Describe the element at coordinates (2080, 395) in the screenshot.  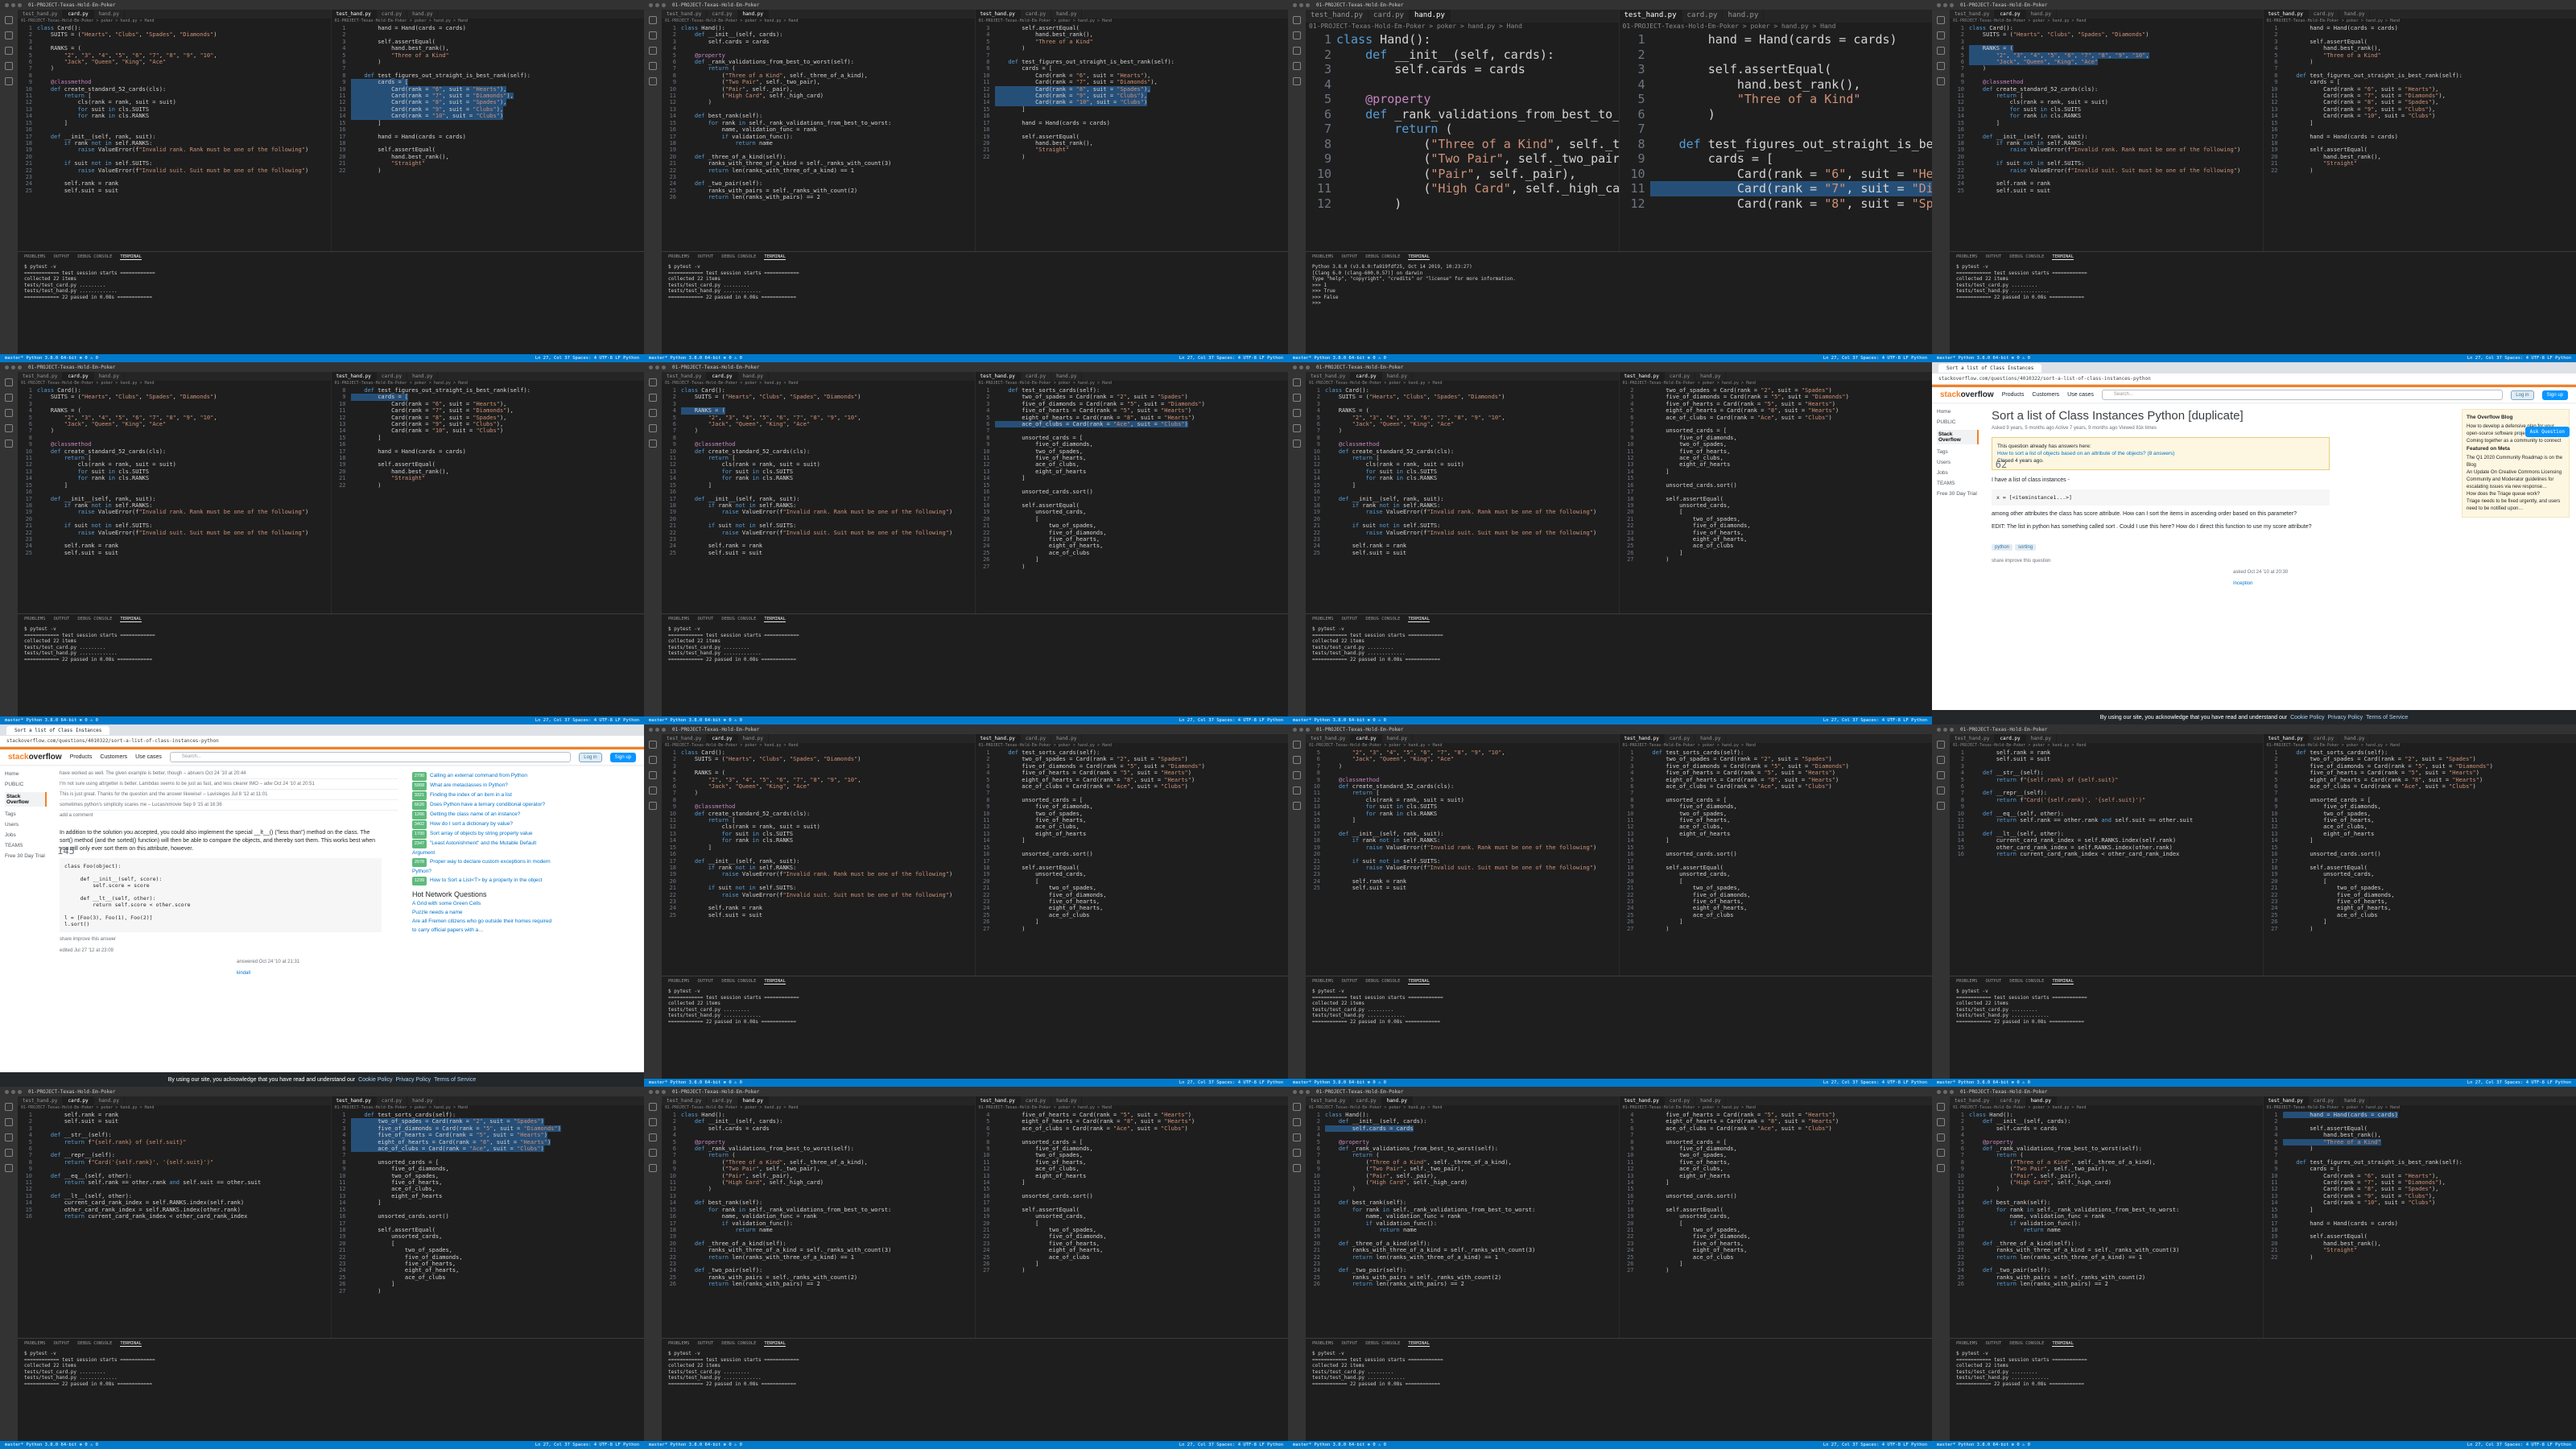
I see `nav-link: Use cases` at that location.